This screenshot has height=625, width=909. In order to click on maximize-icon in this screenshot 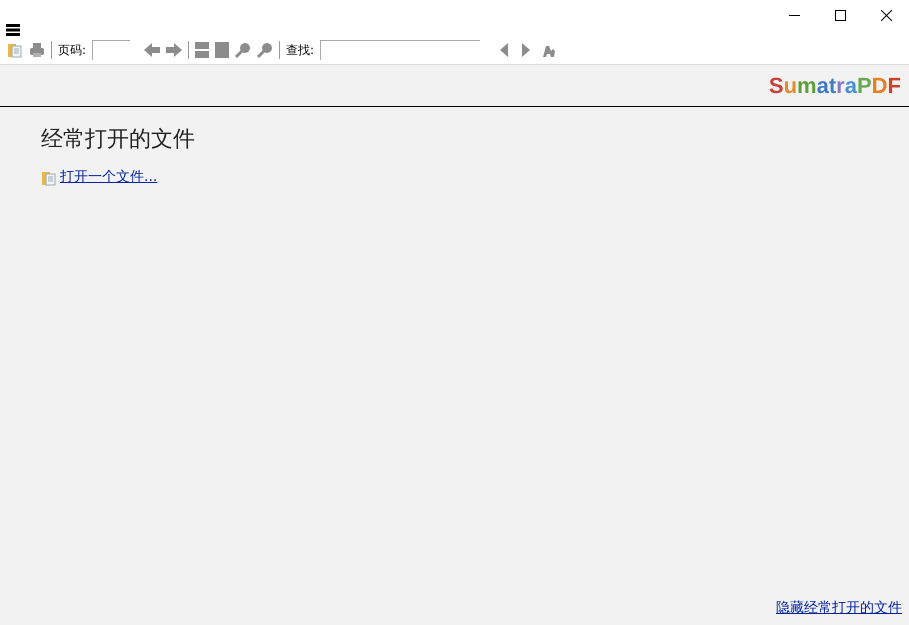, I will do `click(840, 15)`.